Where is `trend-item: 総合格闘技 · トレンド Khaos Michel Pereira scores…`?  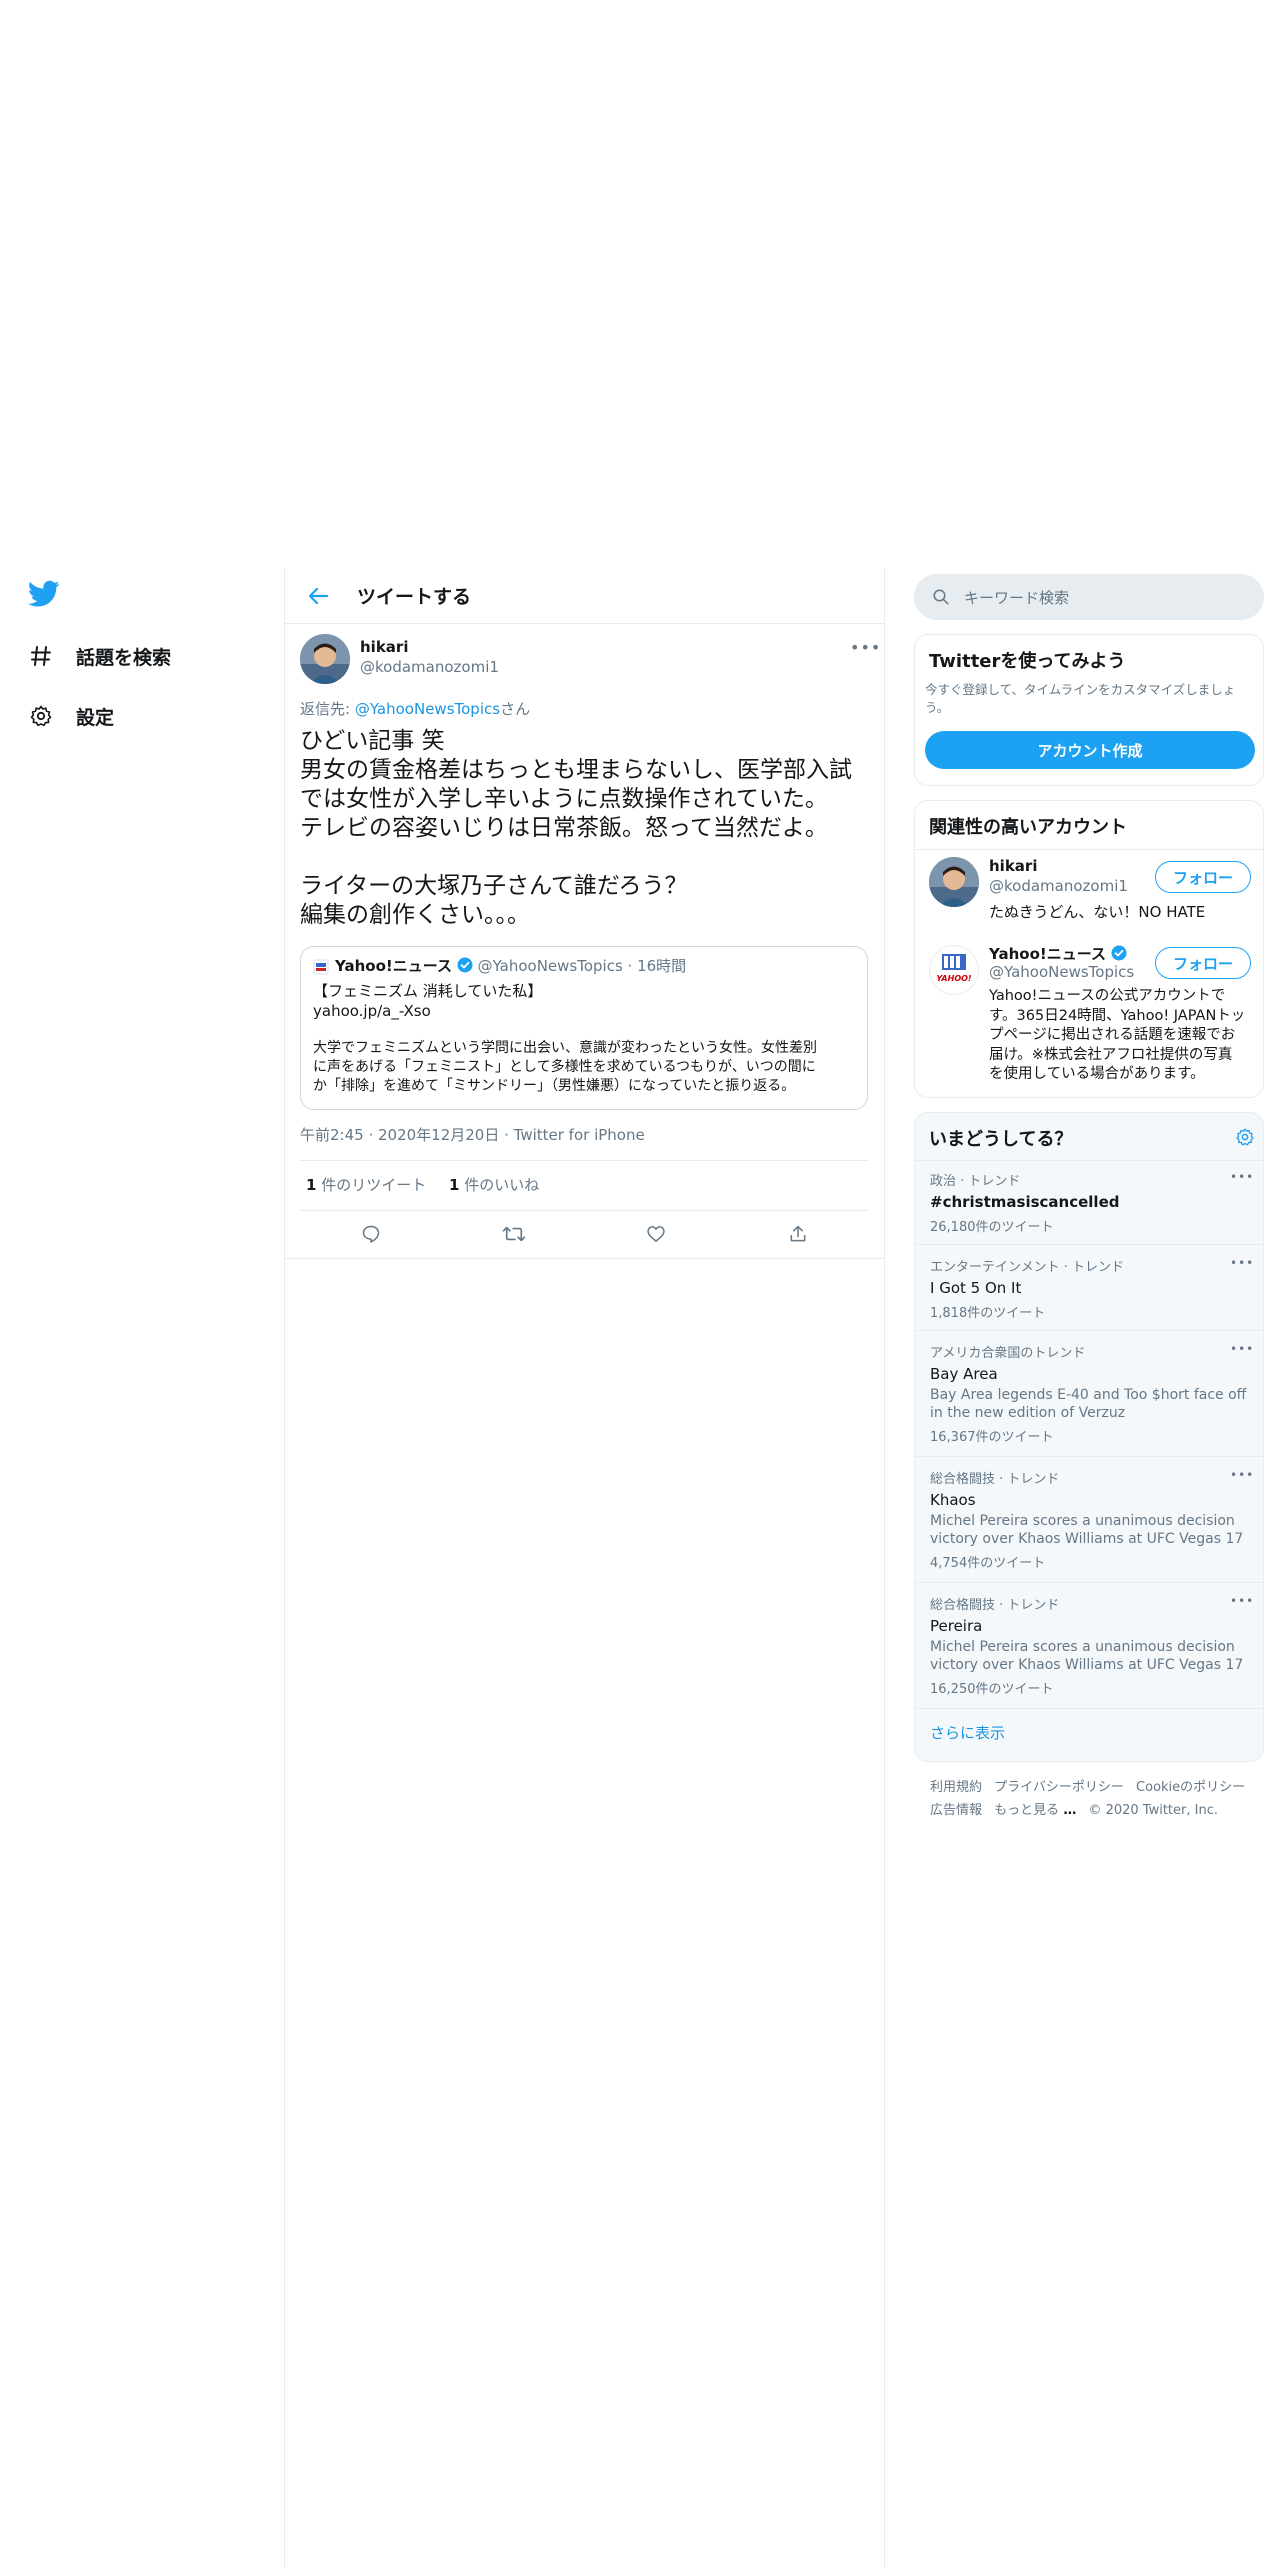
trend-item: 総合格闘技 · トレンド Khaos Michel Pereira scores… is located at coordinates (1095, 1519).